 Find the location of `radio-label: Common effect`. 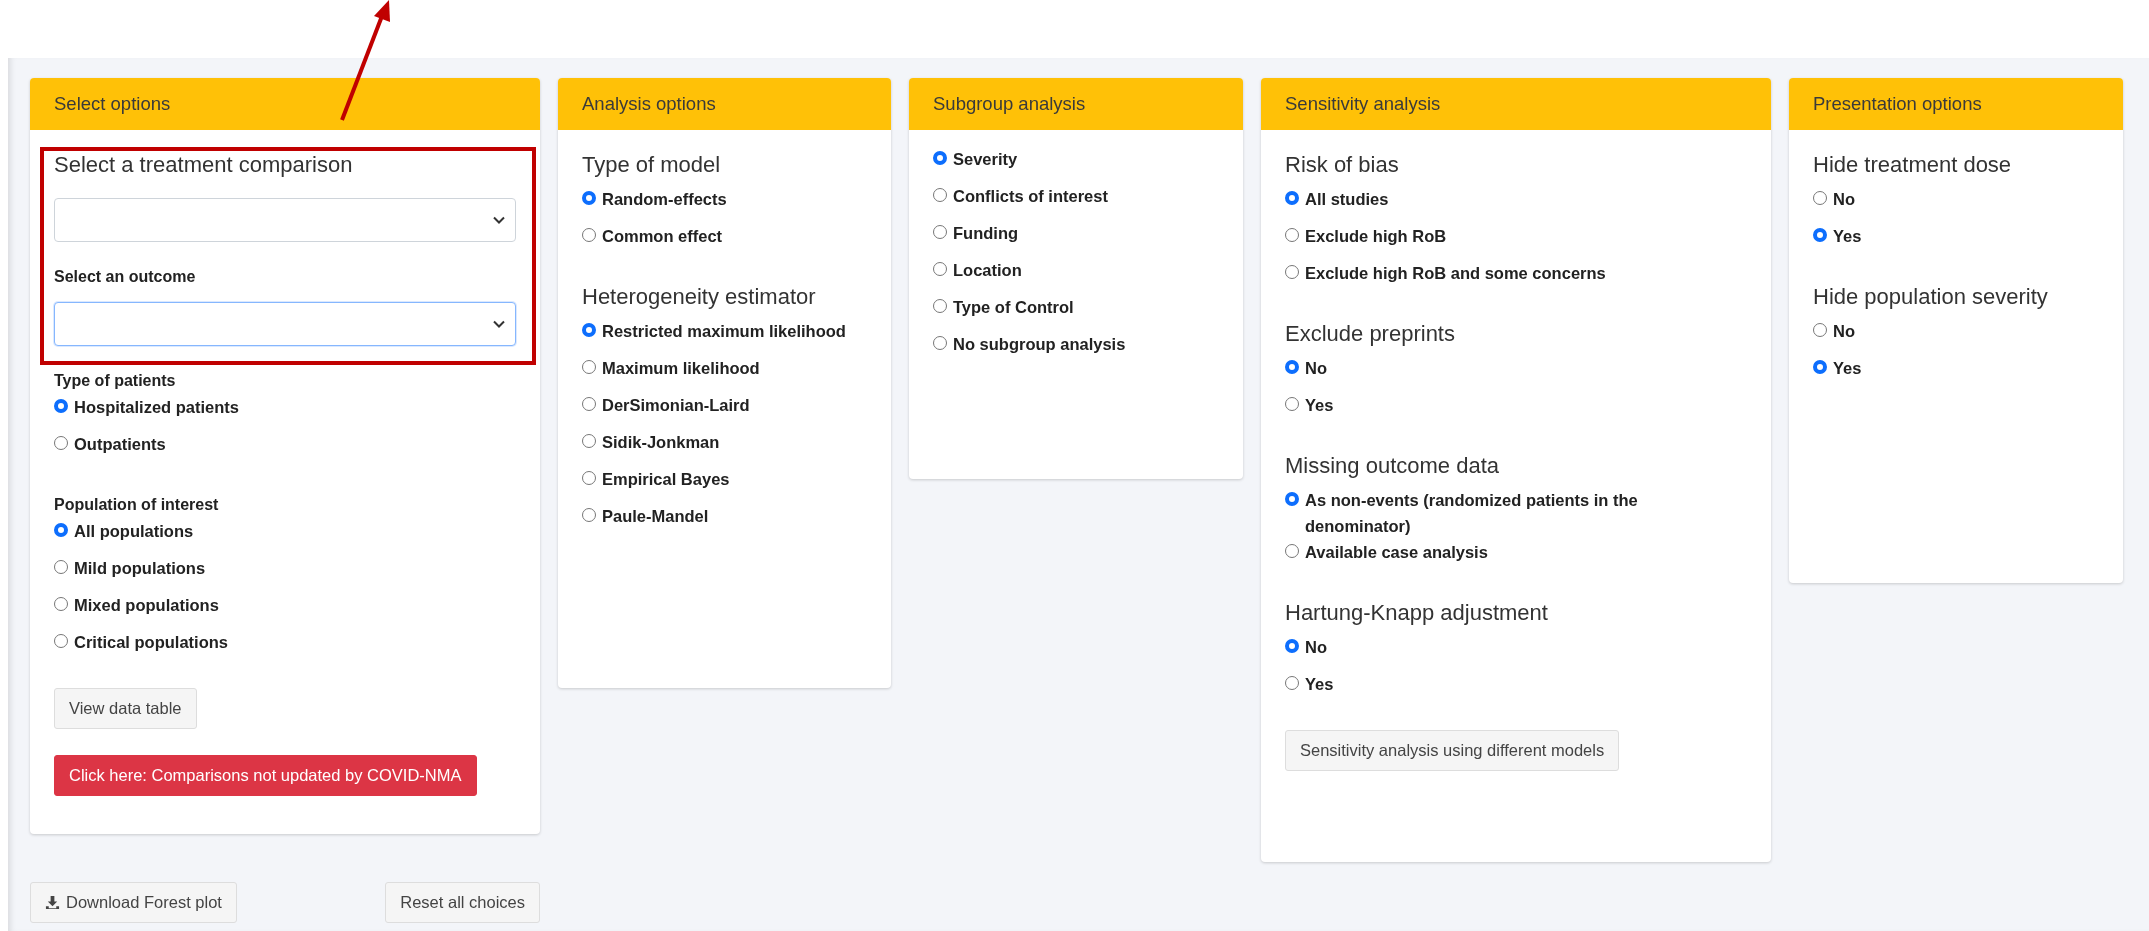

radio-label: Common effect is located at coordinates (662, 236).